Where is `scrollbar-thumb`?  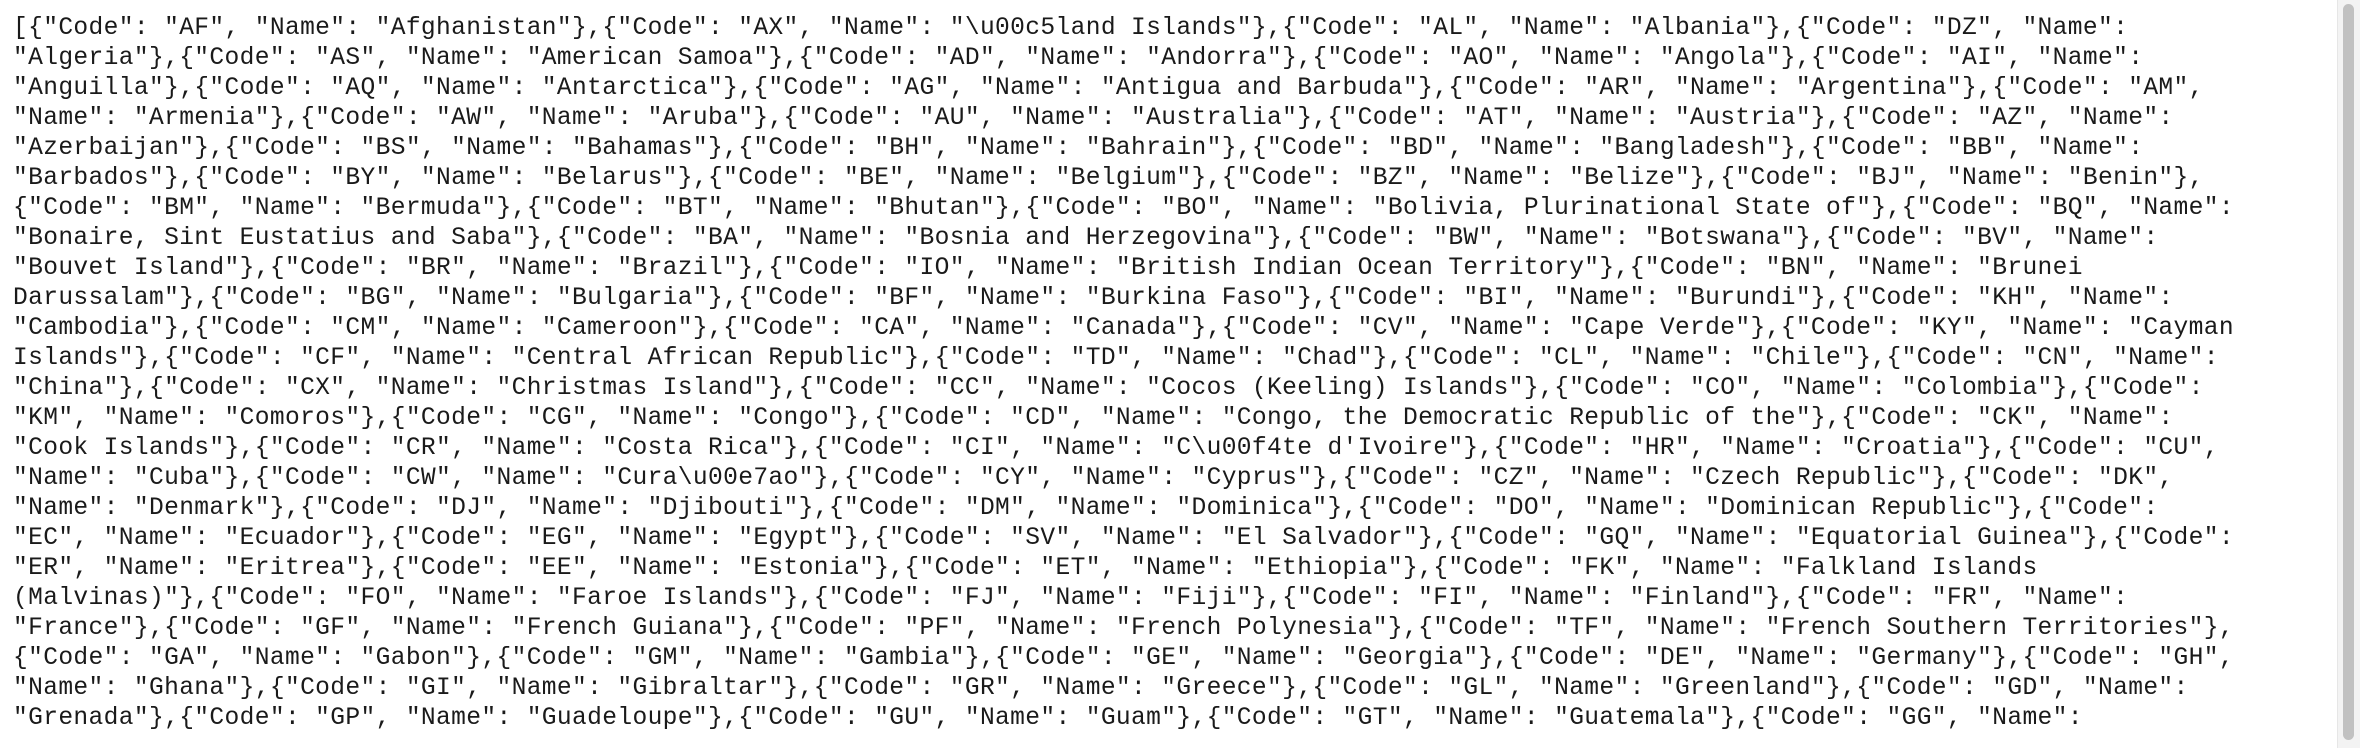 scrollbar-thumb is located at coordinates (2348, 372).